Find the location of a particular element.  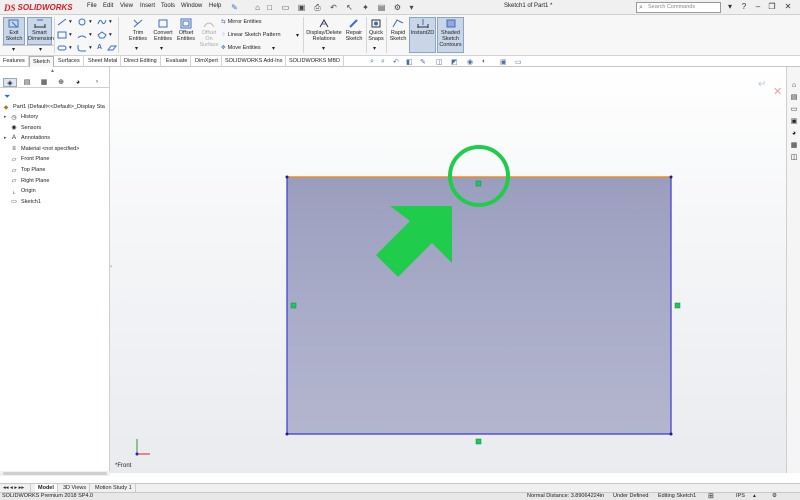

custom-properties-icon: ▦ is located at coordinates (794, 146).